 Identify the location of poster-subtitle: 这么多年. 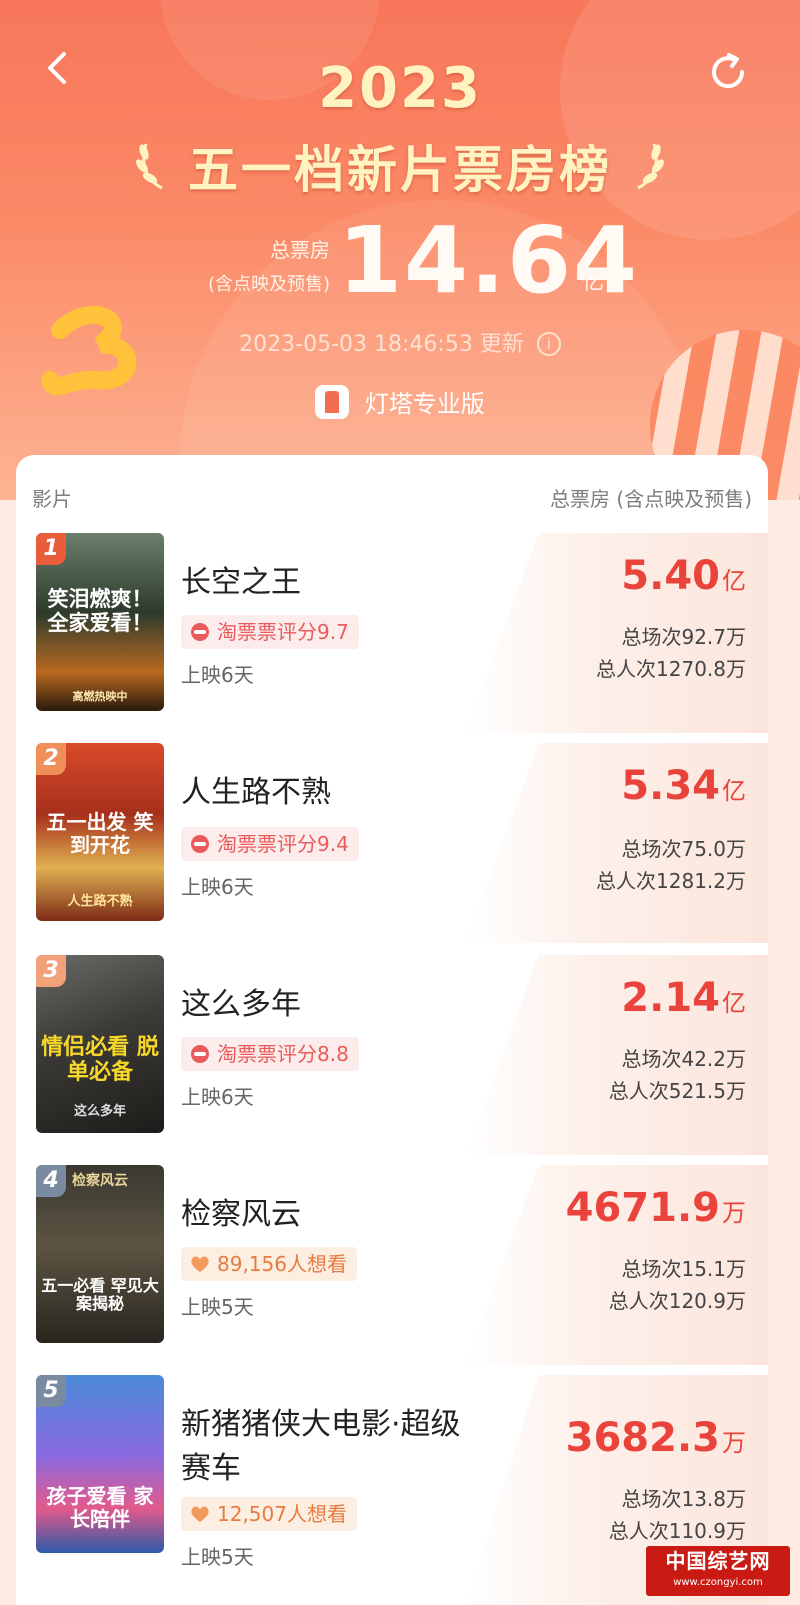
(99, 1111).